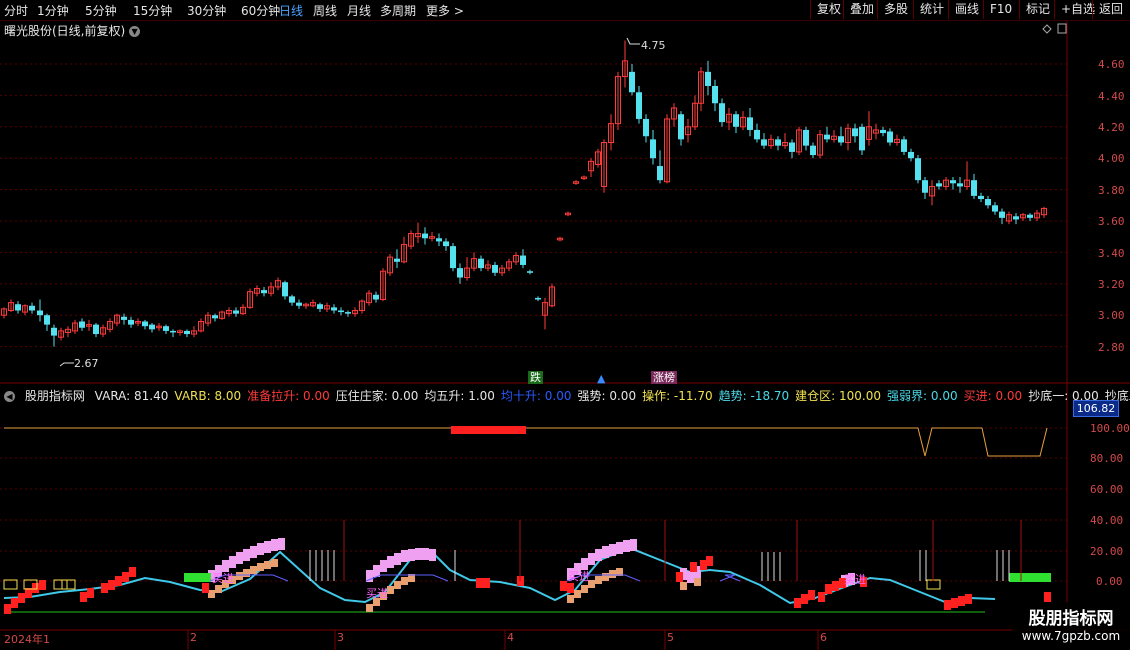 This screenshot has height=650, width=1130. What do you see at coordinates (1107, 458) in the screenshot?
I see `indicator-tick: 80.00` at bounding box center [1107, 458].